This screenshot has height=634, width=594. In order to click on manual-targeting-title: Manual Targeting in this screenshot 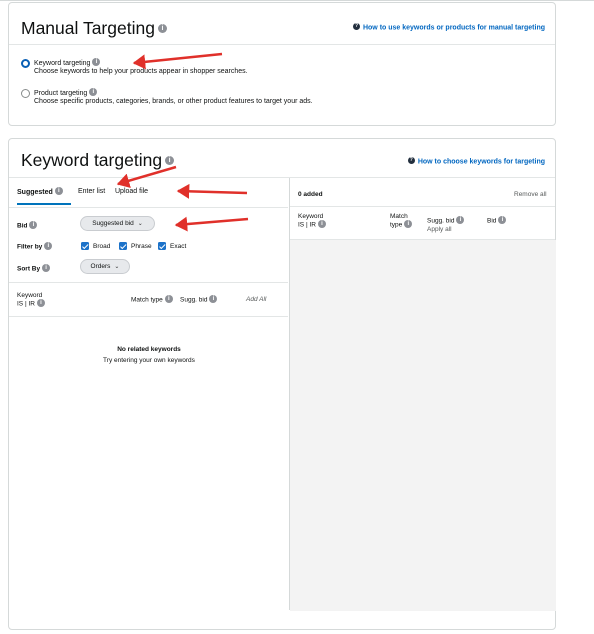, I will do `click(88, 28)`.